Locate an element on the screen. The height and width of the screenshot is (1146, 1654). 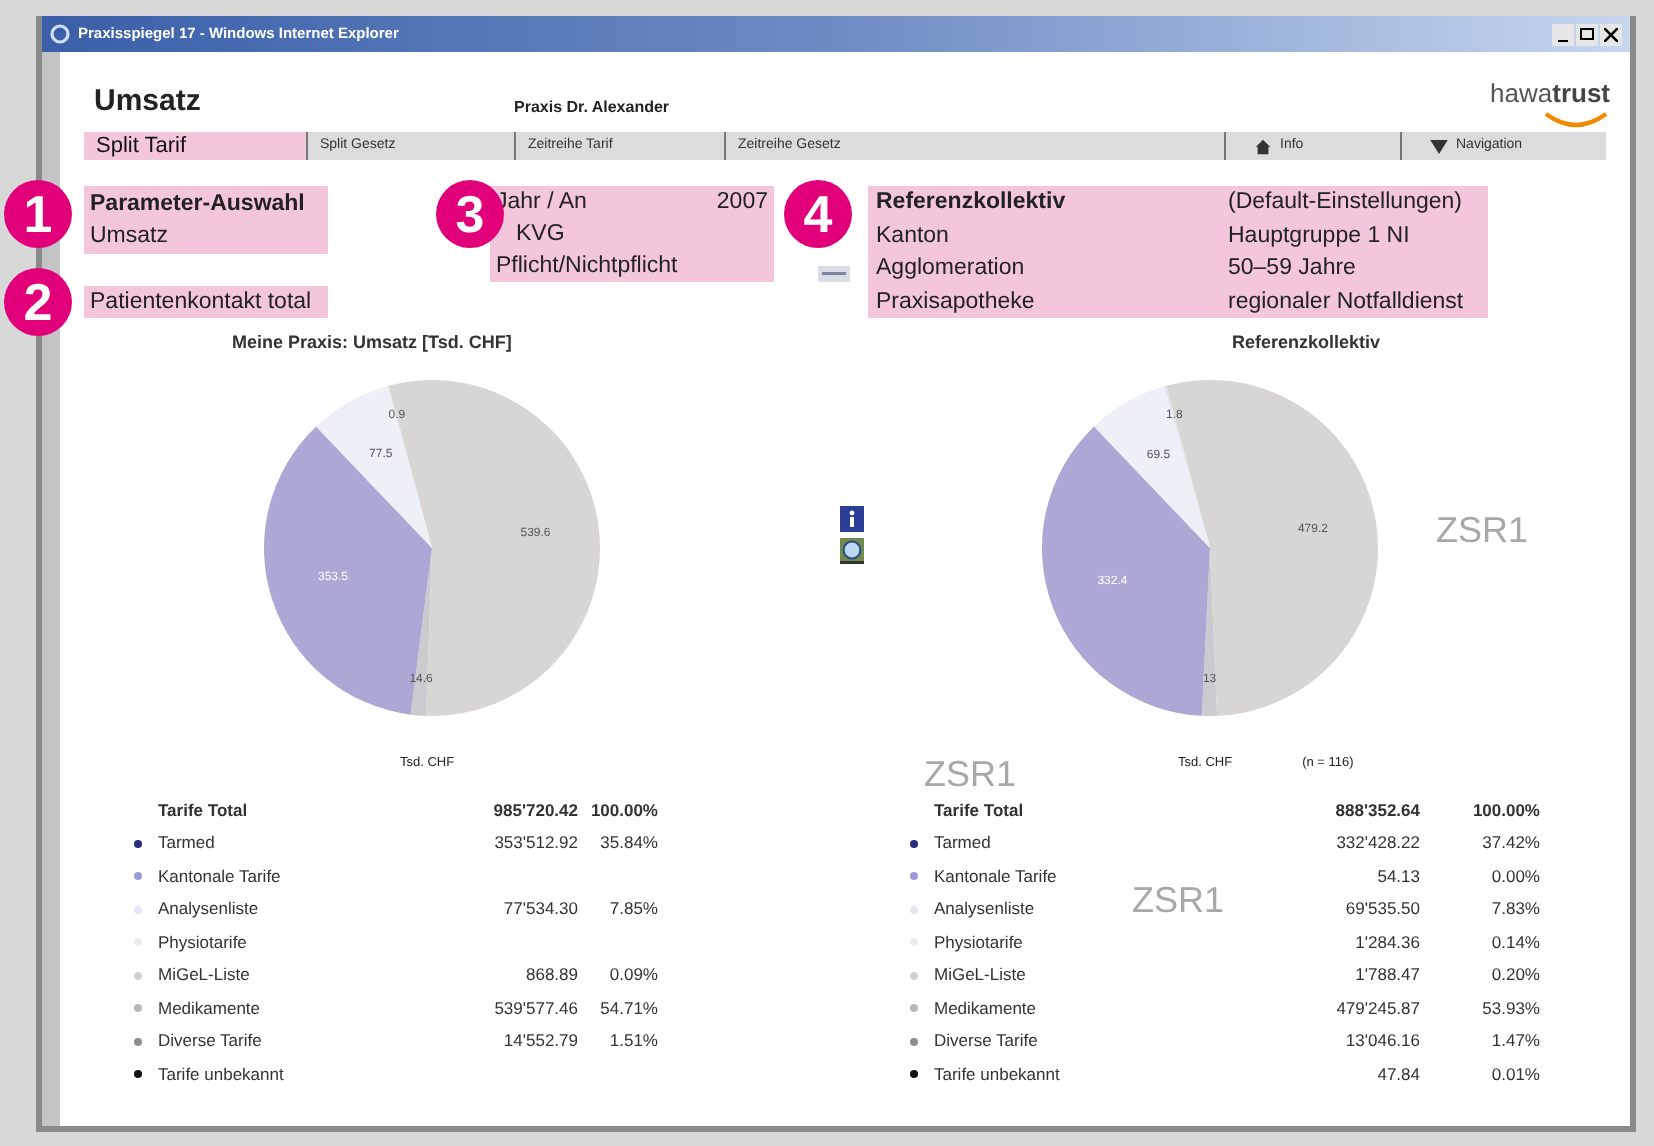
tab: Split Tarif is located at coordinates (195, 146).